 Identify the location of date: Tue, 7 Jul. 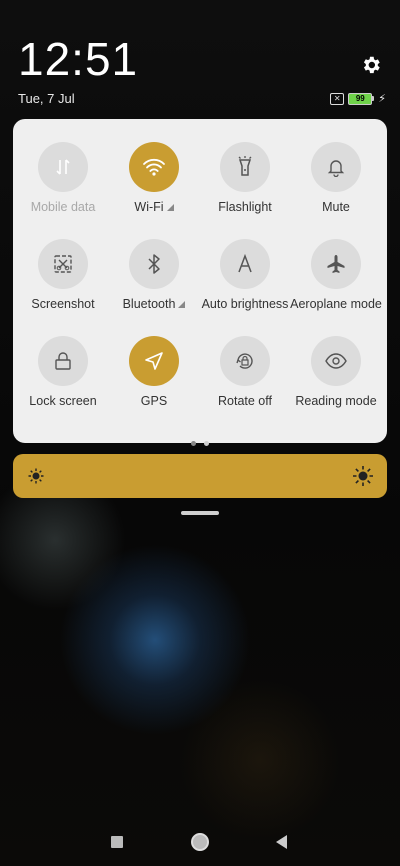
(46, 98).